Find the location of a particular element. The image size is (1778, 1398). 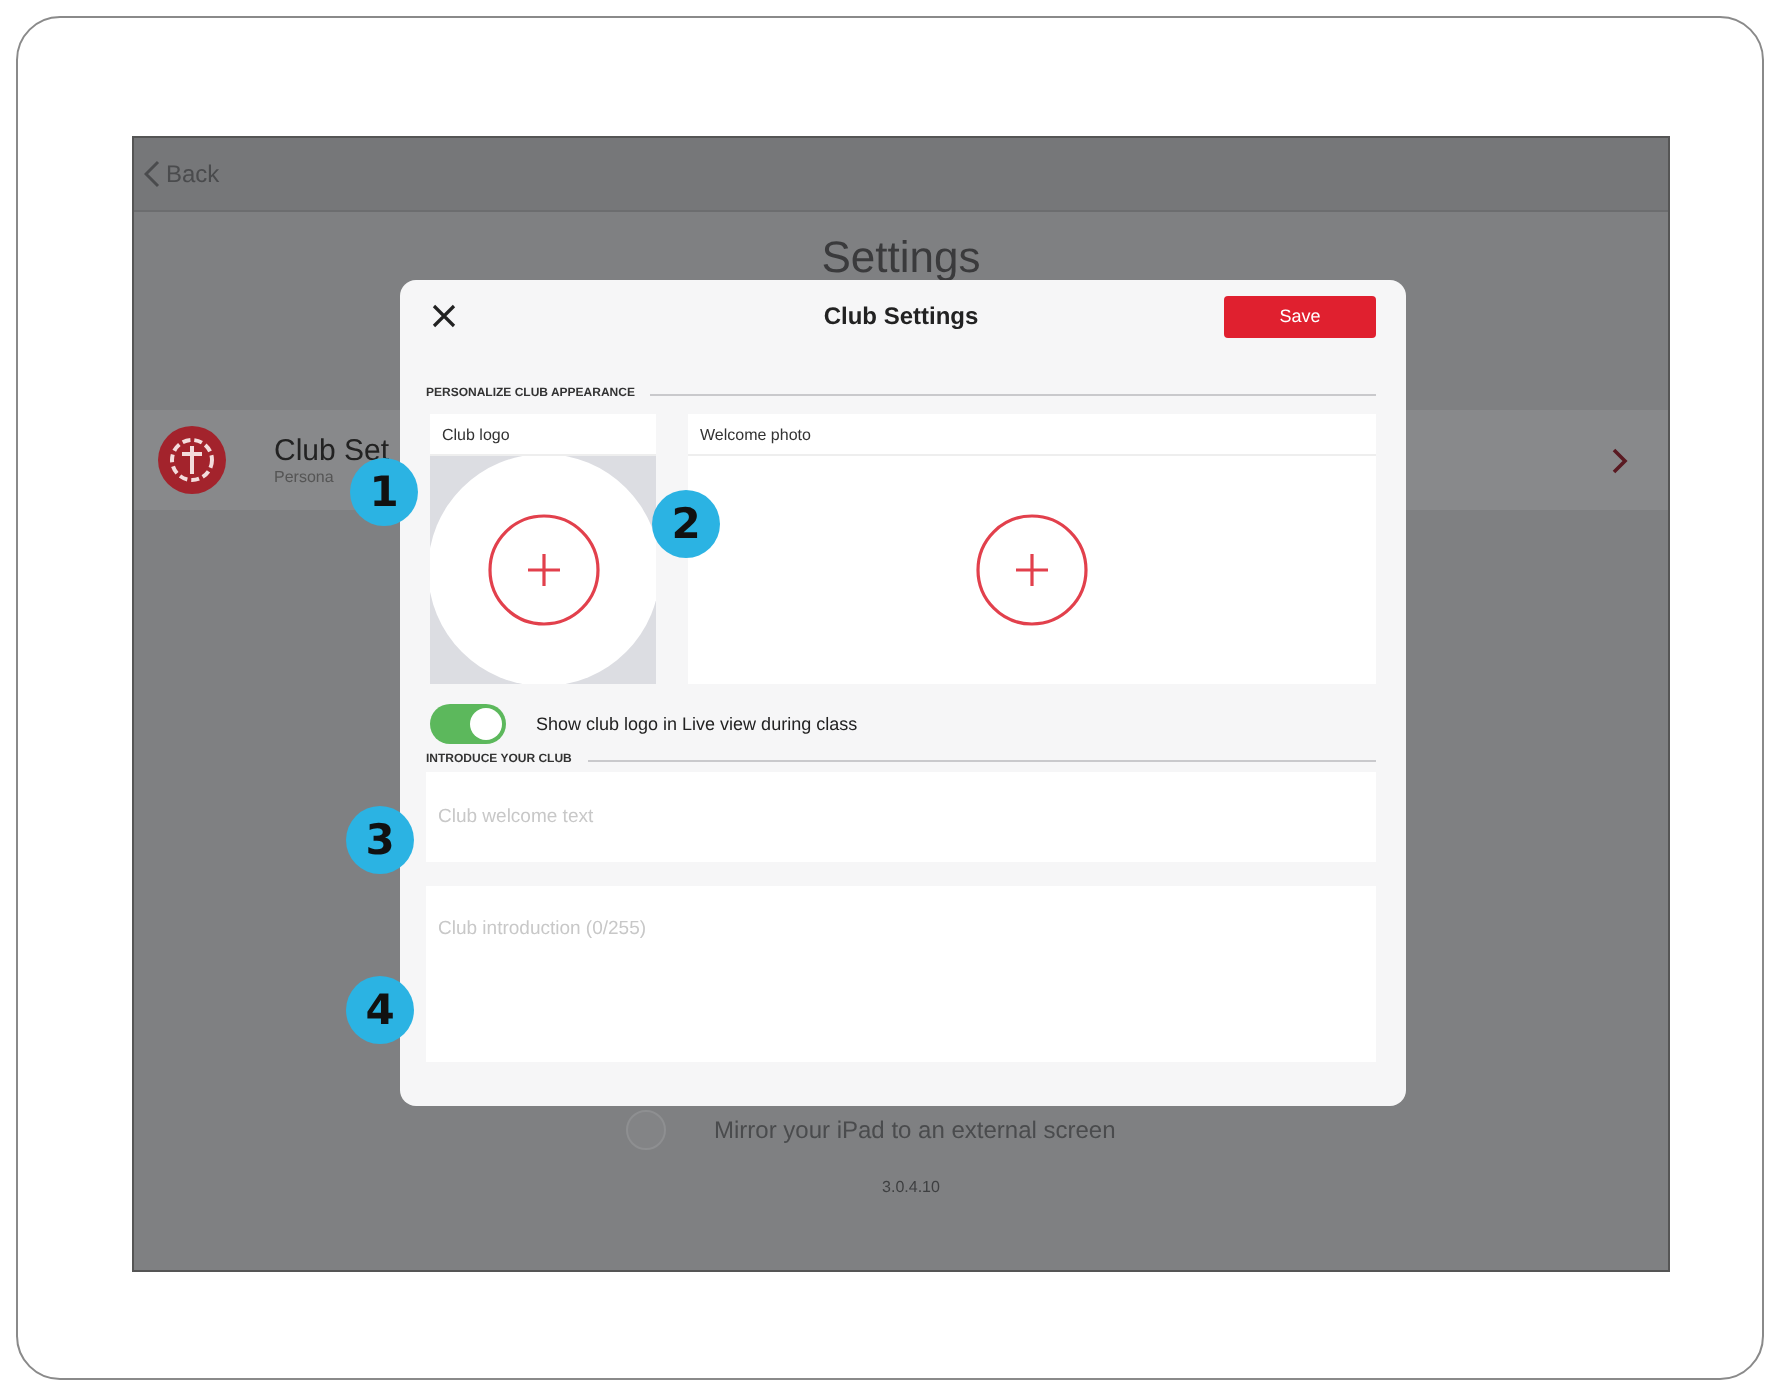

close-icon is located at coordinates (444, 316).